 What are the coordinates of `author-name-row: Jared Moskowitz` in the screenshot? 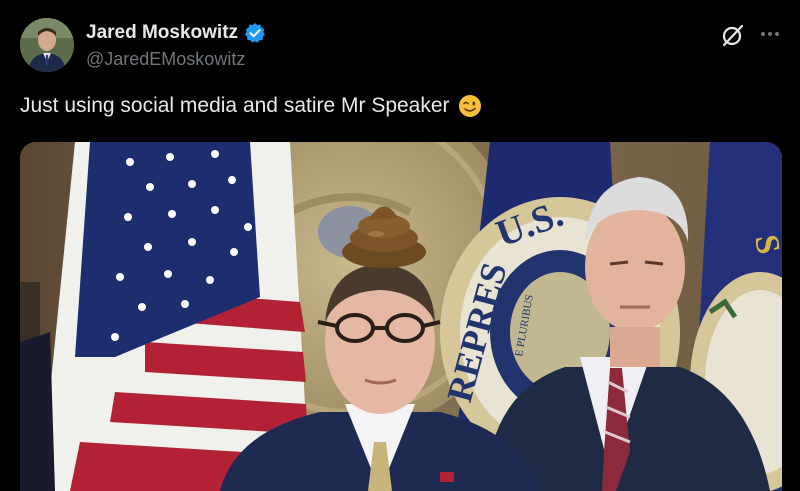 It's located at (176, 33).